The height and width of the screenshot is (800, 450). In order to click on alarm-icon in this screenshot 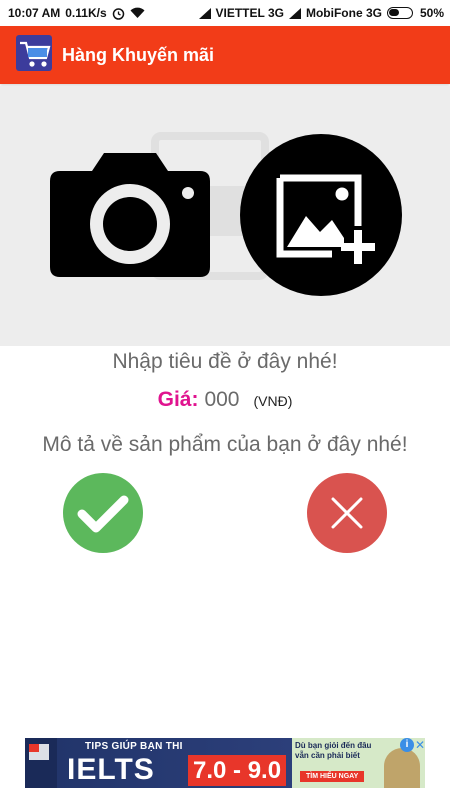, I will do `click(118, 13)`.